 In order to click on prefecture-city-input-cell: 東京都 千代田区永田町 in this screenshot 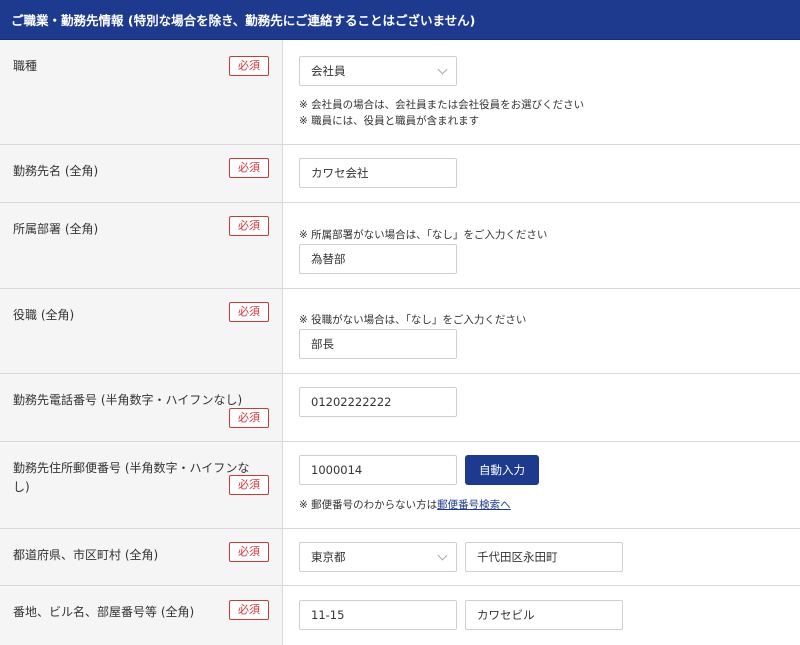, I will do `click(541, 557)`.